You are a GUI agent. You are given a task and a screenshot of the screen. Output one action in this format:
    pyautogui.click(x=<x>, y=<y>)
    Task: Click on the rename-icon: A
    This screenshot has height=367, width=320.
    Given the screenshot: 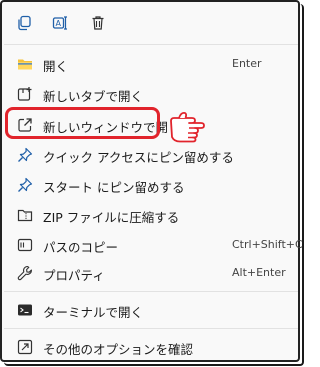 What is the action you would take?
    pyautogui.click(x=60, y=23)
    